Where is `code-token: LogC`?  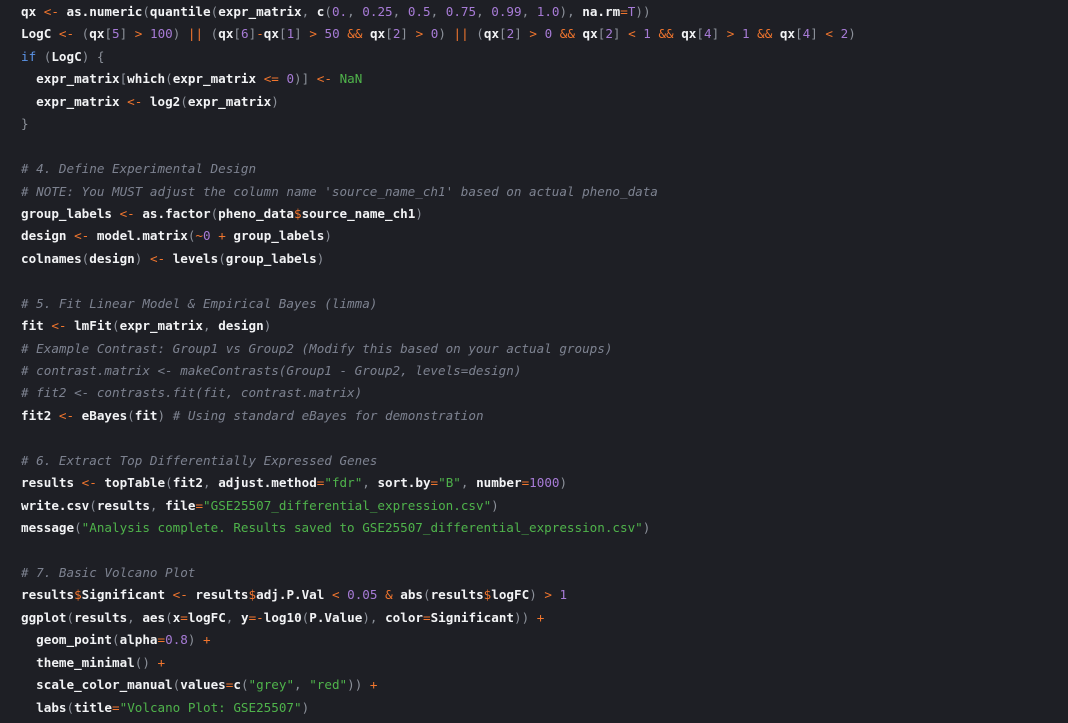
code-token: LogC is located at coordinates (66, 56).